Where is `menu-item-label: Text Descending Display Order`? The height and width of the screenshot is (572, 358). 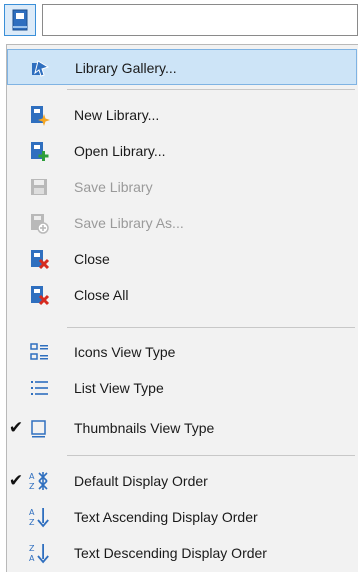
menu-item-label: Text Descending Display Order is located at coordinates (170, 553).